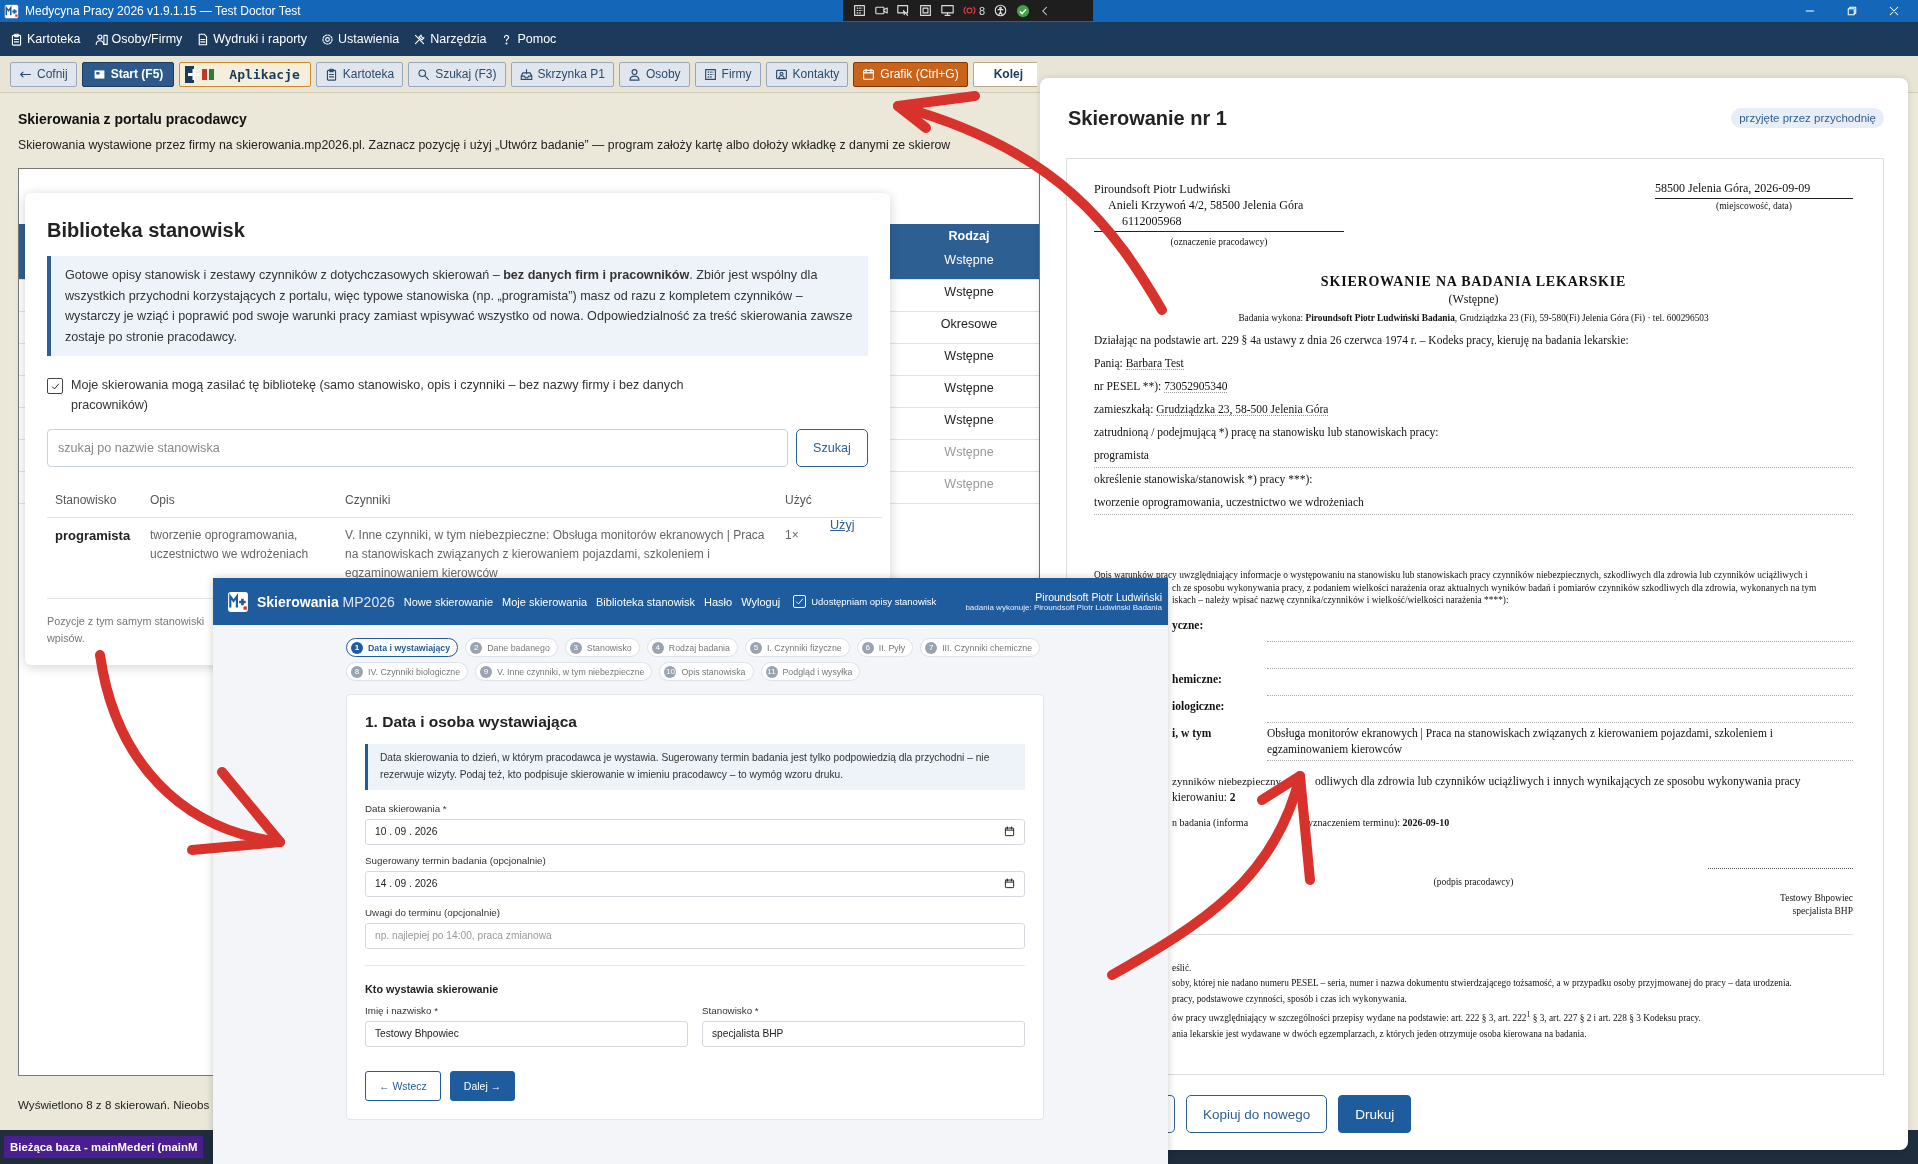  I want to click on caption: (miejscowość, data), so click(1754, 206).